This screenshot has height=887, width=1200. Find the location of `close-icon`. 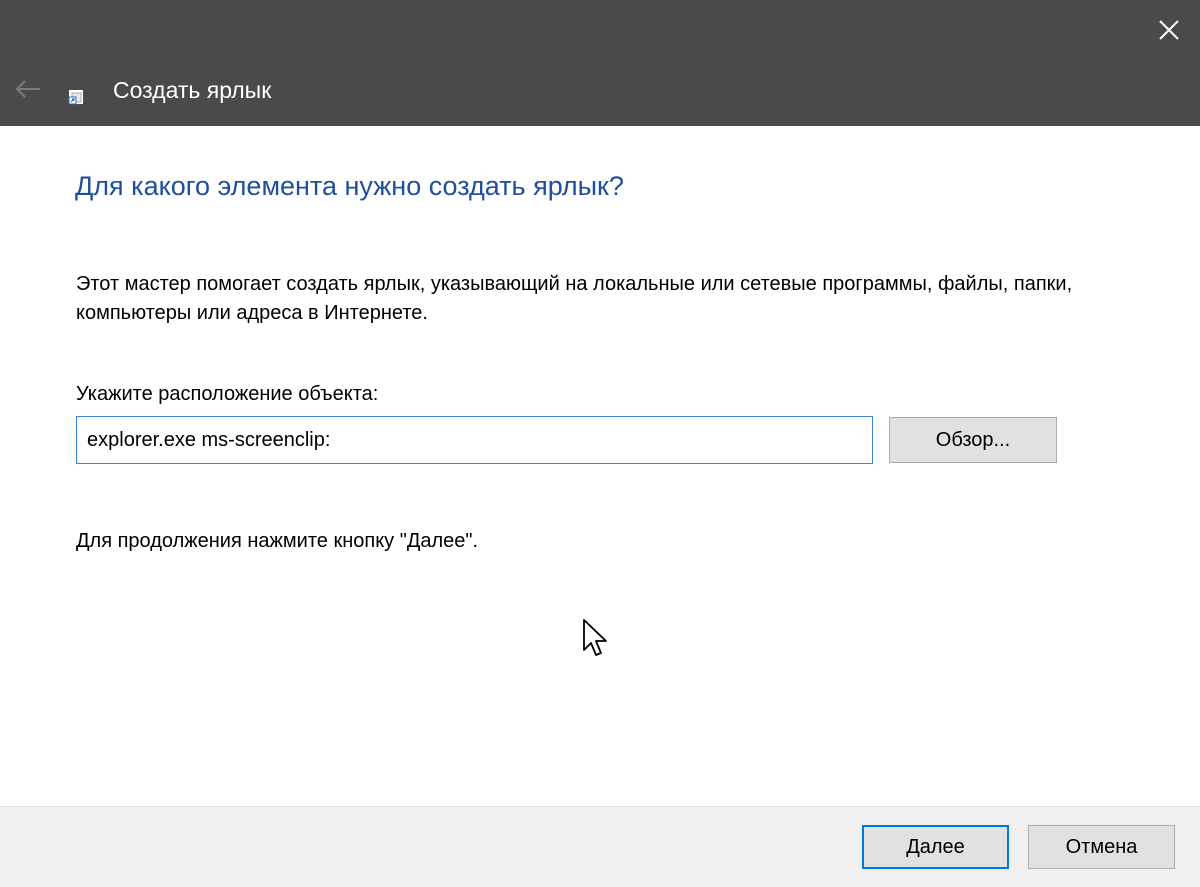

close-icon is located at coordinates (1169, 30).